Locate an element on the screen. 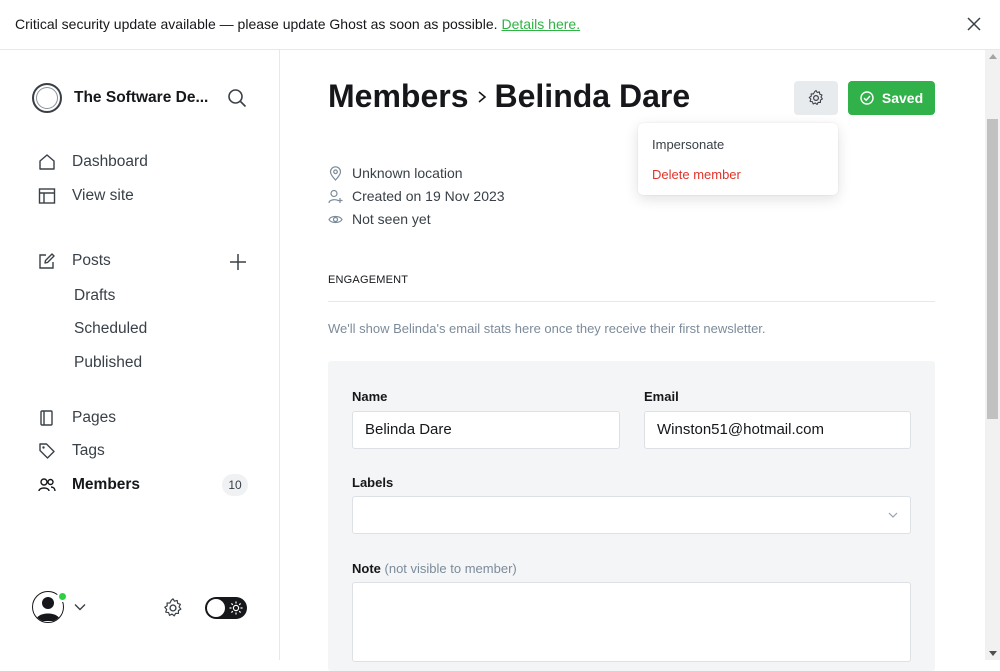 This screenshot has width=1000, height=671. labels-select is located at coordinates (631, 515).